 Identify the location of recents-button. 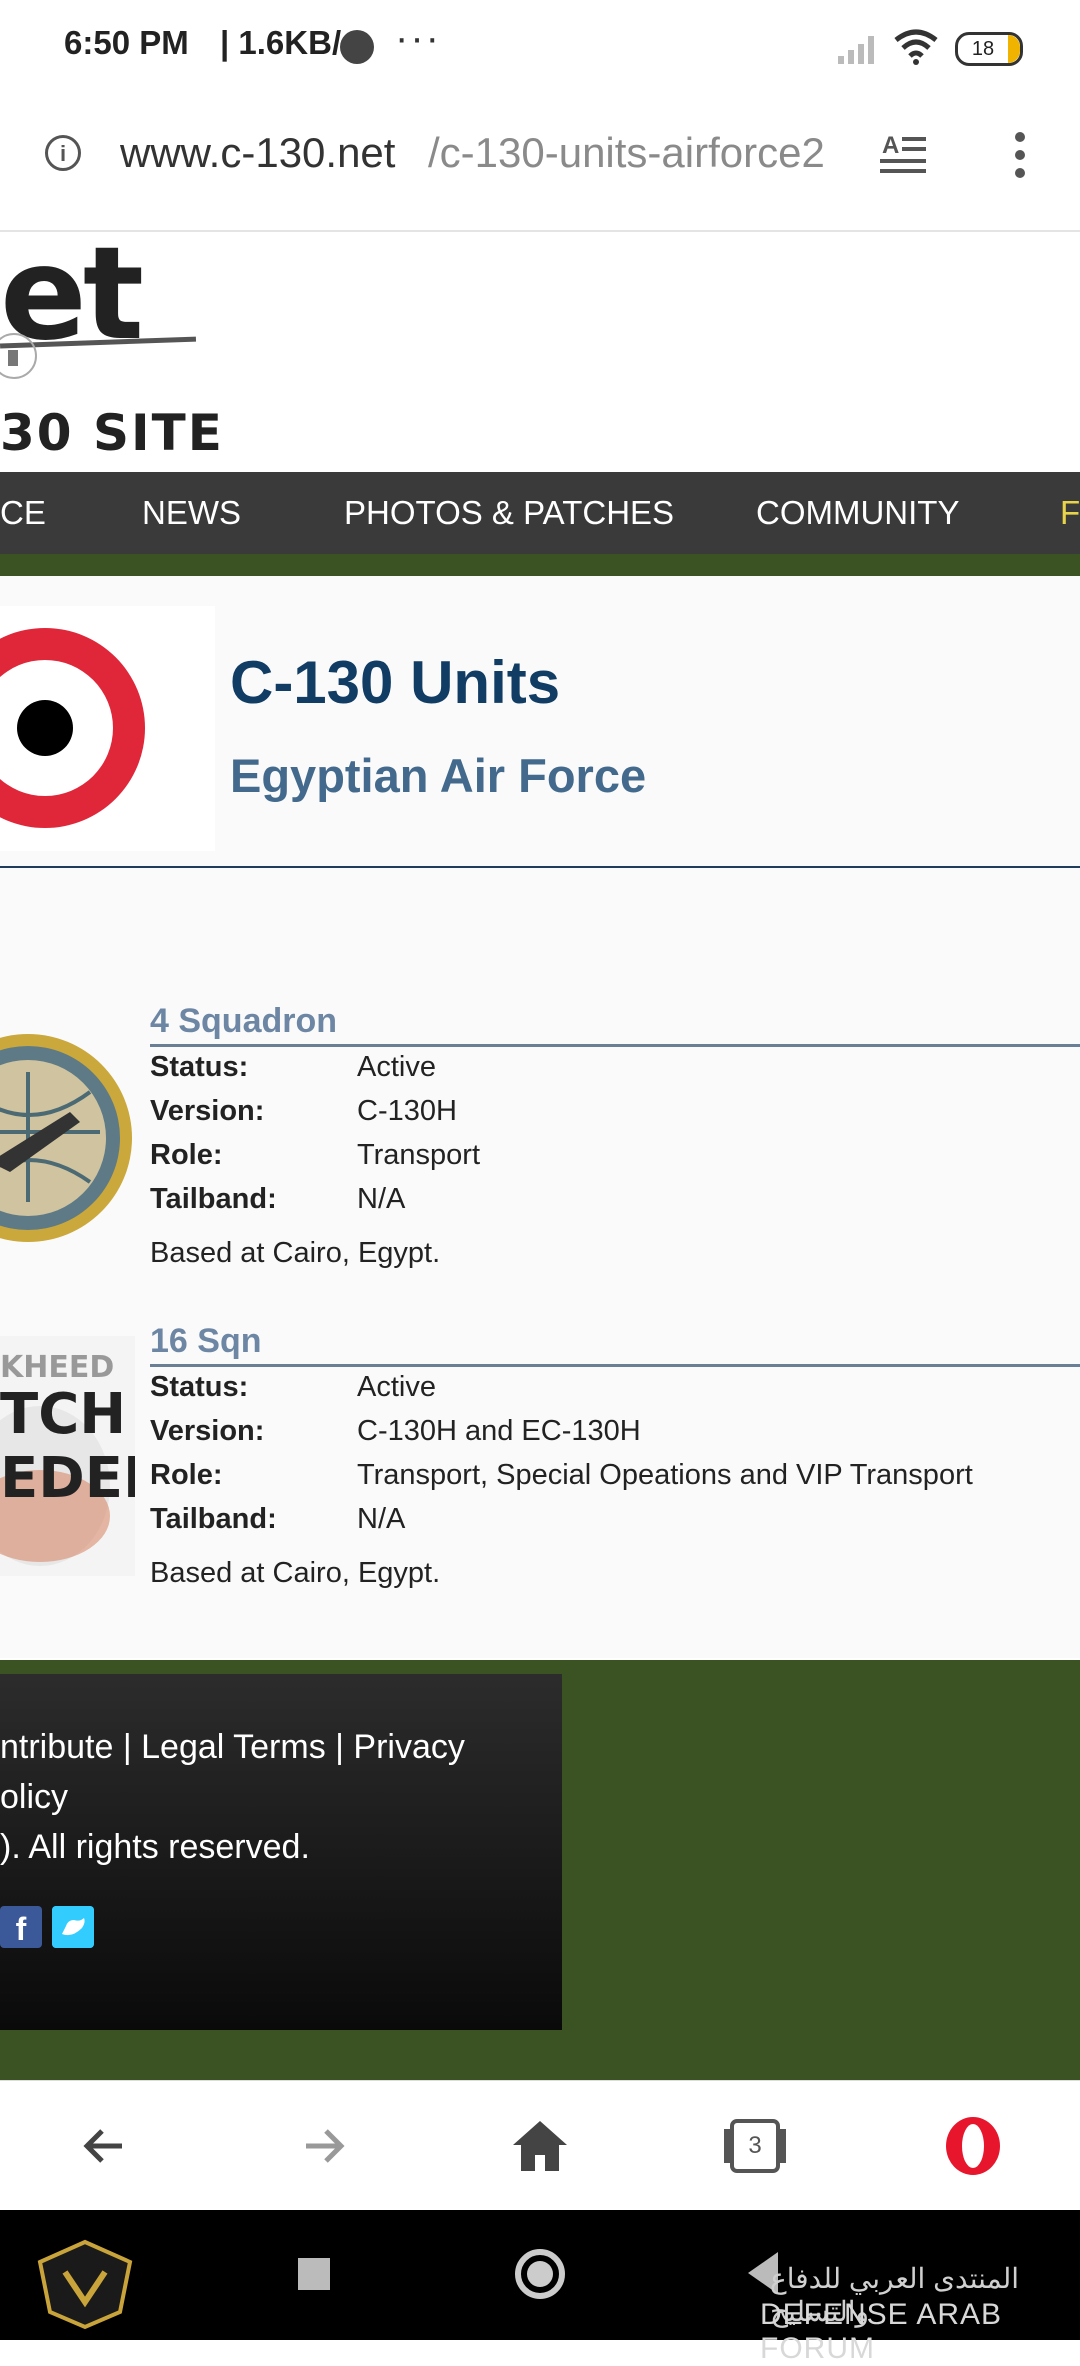
(314, 2274).